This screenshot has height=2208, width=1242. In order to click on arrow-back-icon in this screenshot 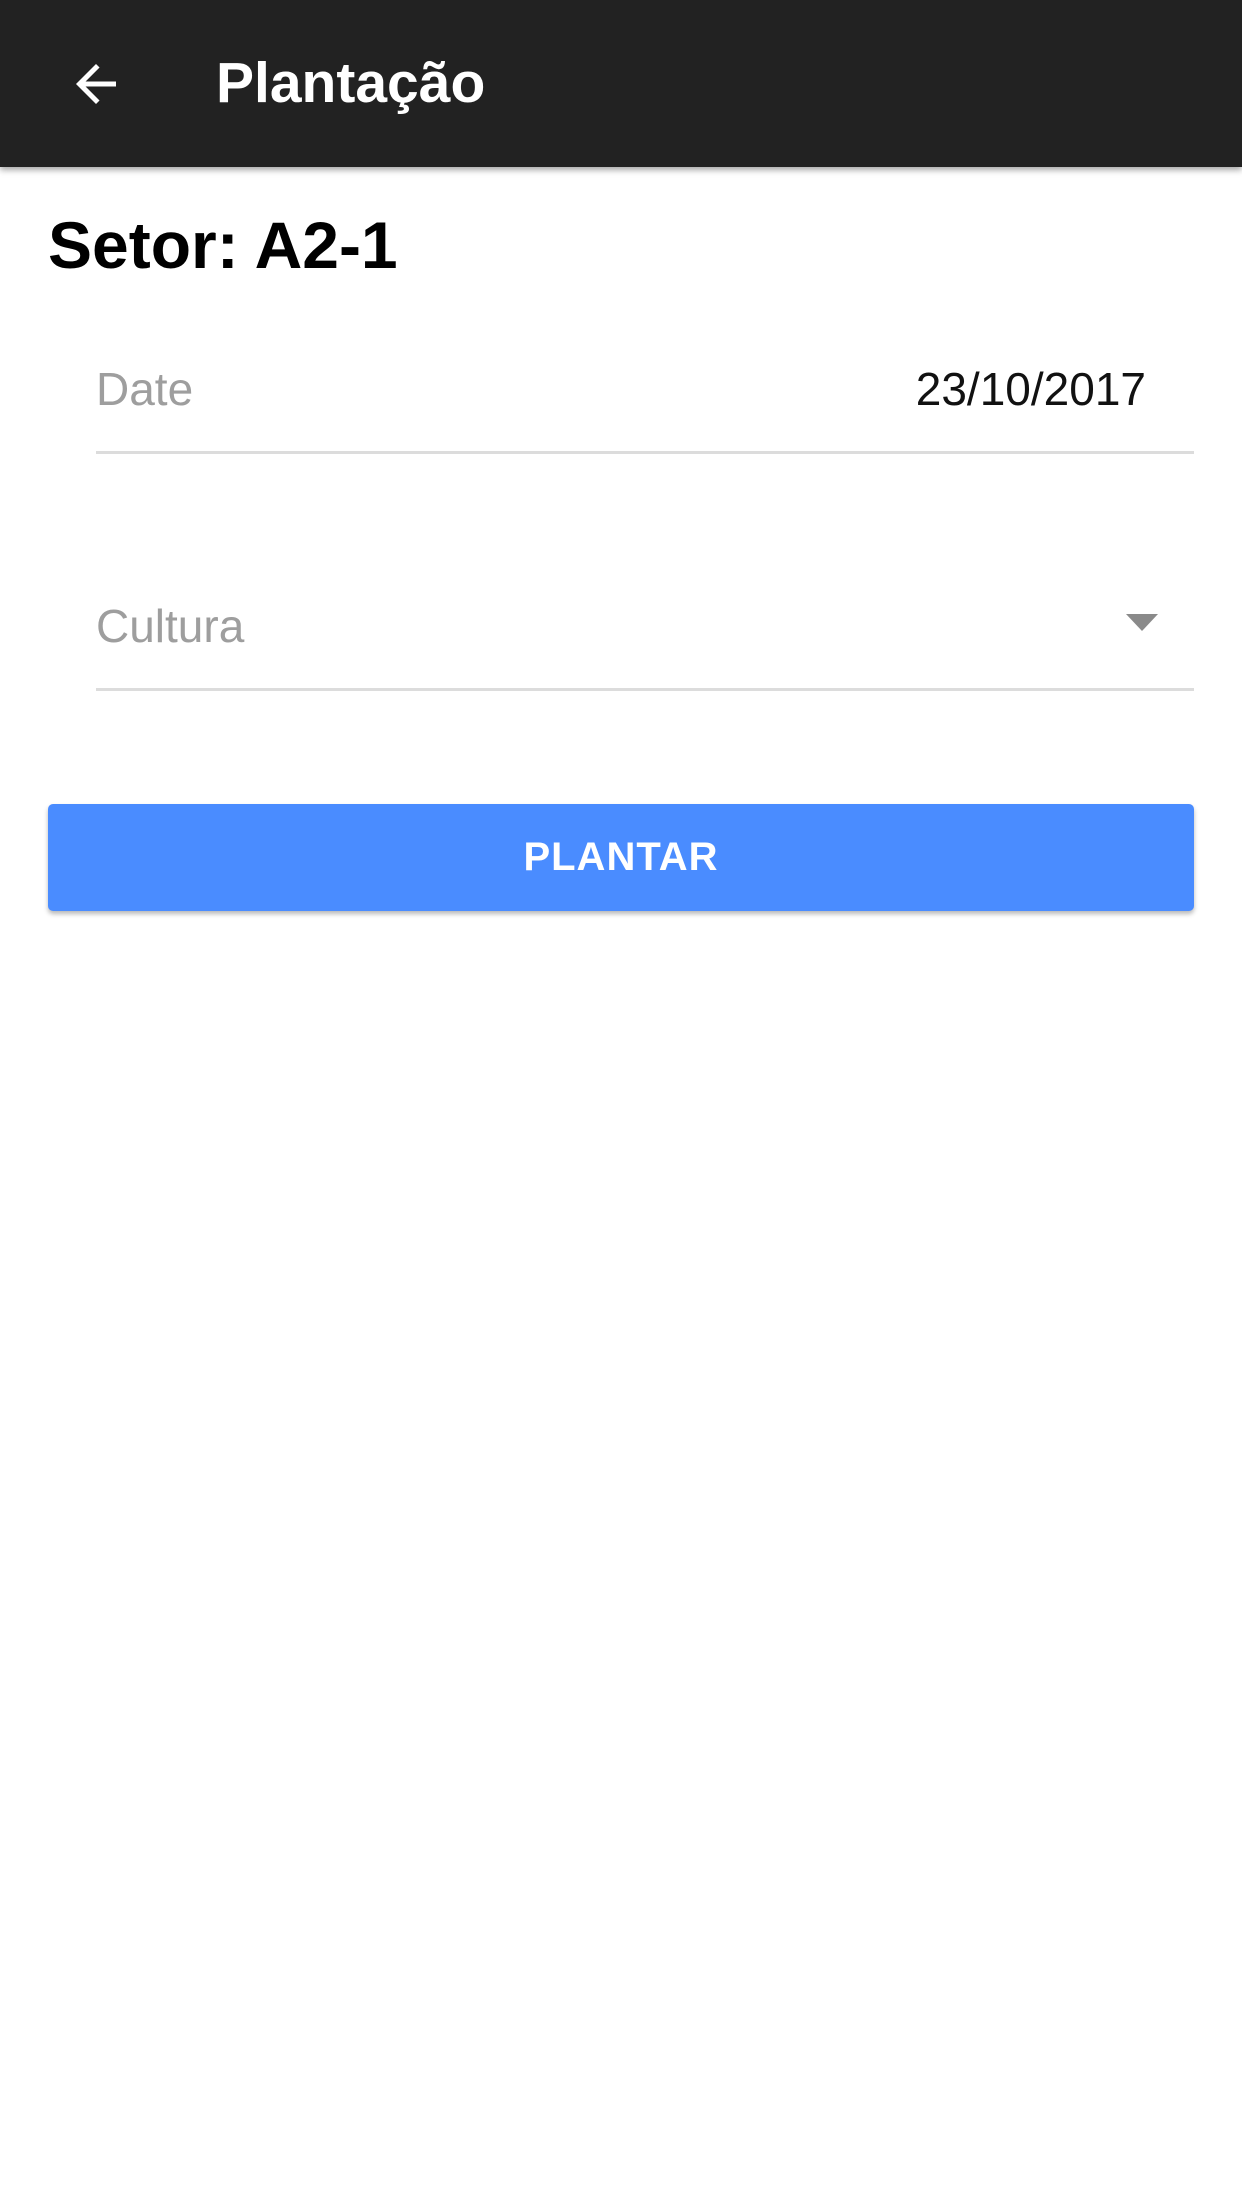, I will do `click(96, 84)`.